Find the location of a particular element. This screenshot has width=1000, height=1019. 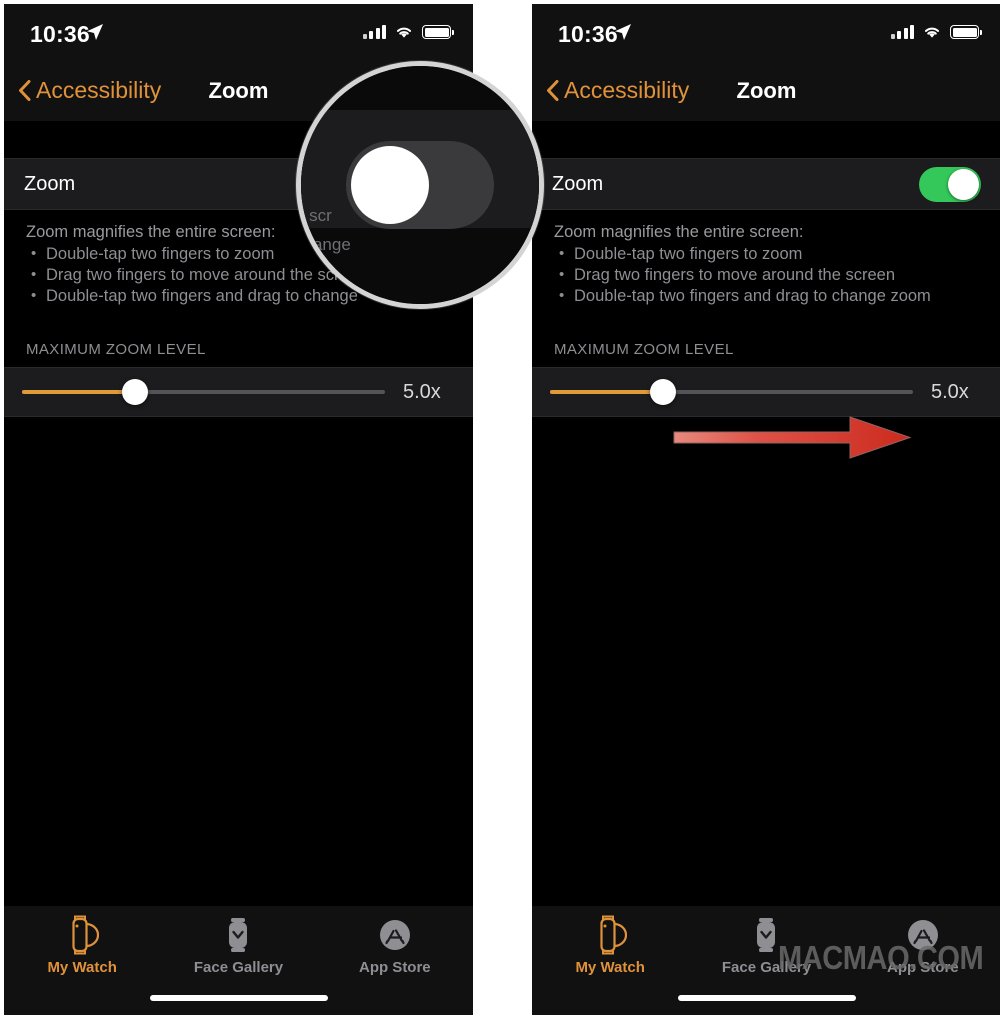

magnifier-loupe-overlay: e scr change is located at coordinates (420, 185).